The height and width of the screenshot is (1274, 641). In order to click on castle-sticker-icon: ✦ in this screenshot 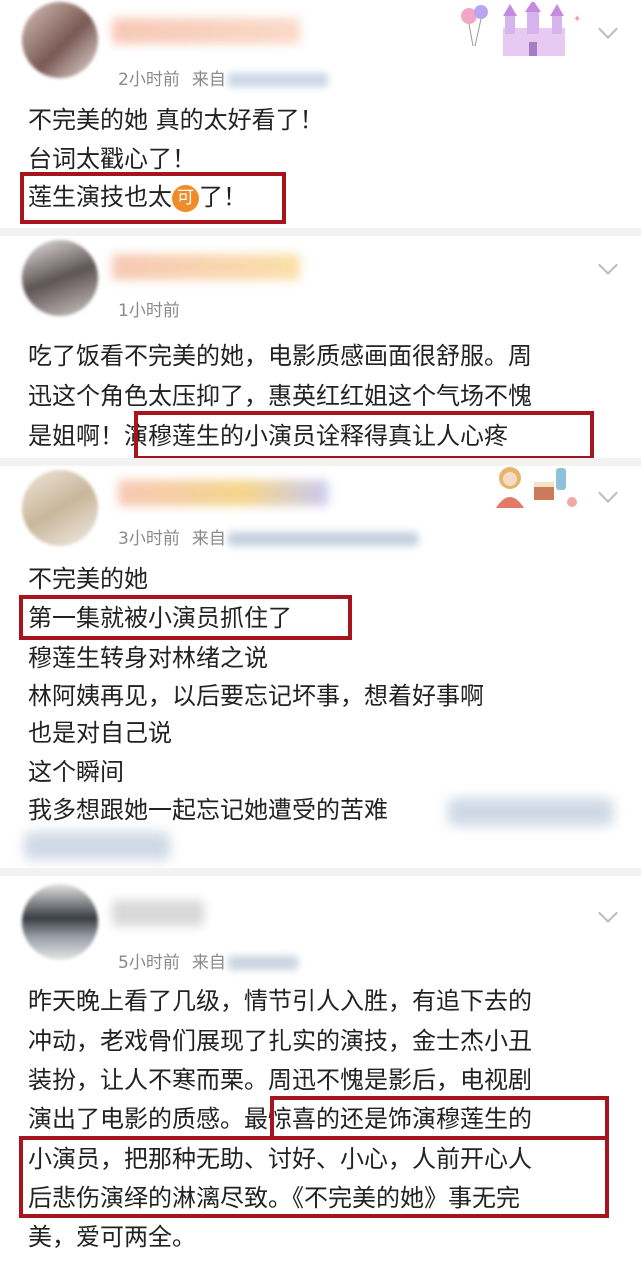, I will do `click(521, 29)`.